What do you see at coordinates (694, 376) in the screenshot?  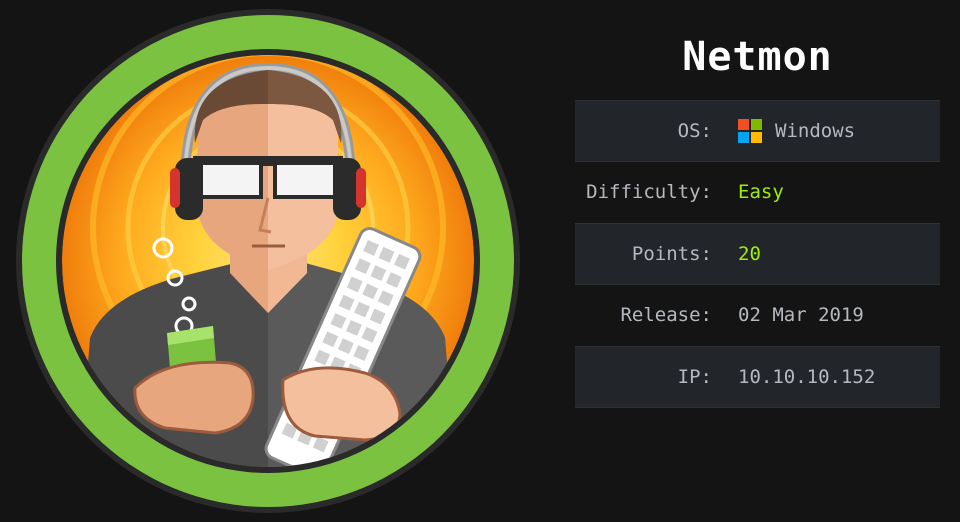 I see `ip-label: IP:` at bounding box center [694, 376].